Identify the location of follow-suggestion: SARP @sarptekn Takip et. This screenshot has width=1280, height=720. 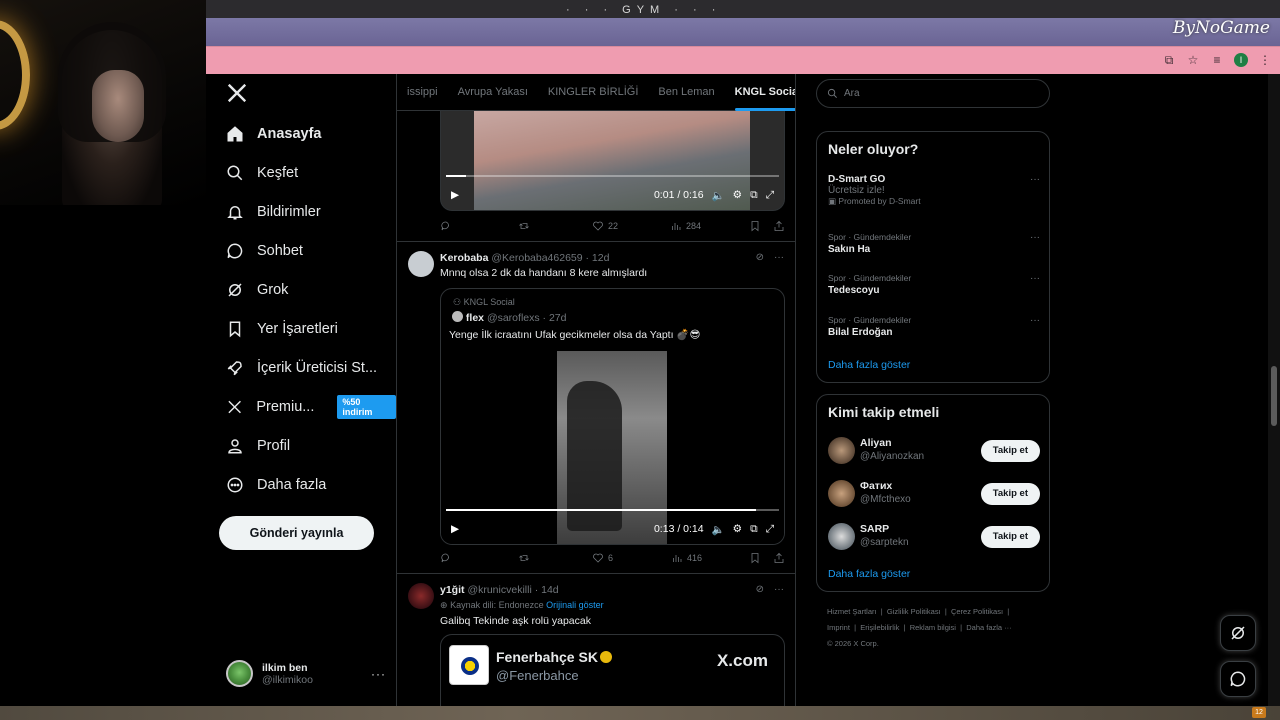
(934, 536).